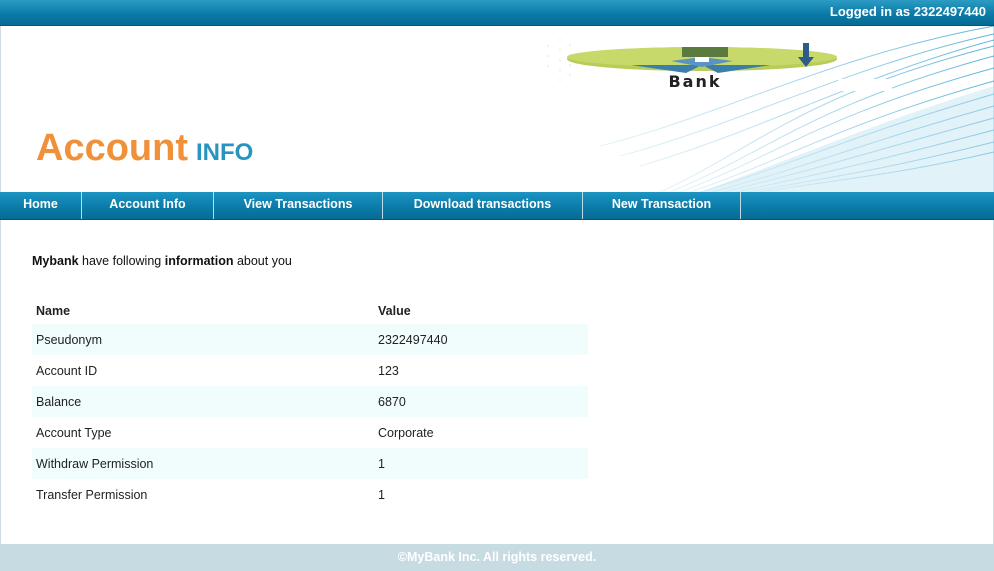  Describe the element at coordinates (121, 261) in the screenshot. I see `intro-text-1: have following` at that location.